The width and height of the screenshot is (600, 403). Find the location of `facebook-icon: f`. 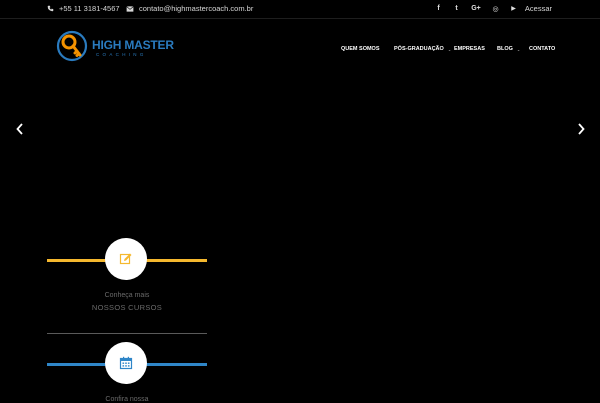

facebook-icon: f is located at coordinates (438, 8).